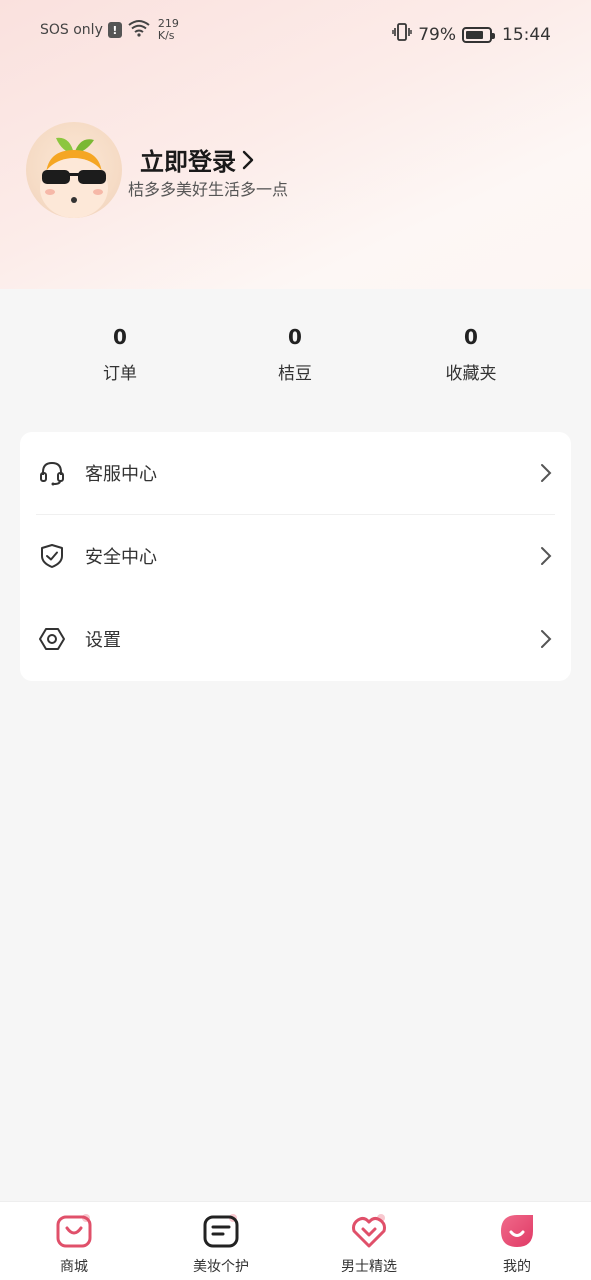 This screenshot has width=591, height=1280. I want to click on shop-bag-icon, so click(74, 1231).